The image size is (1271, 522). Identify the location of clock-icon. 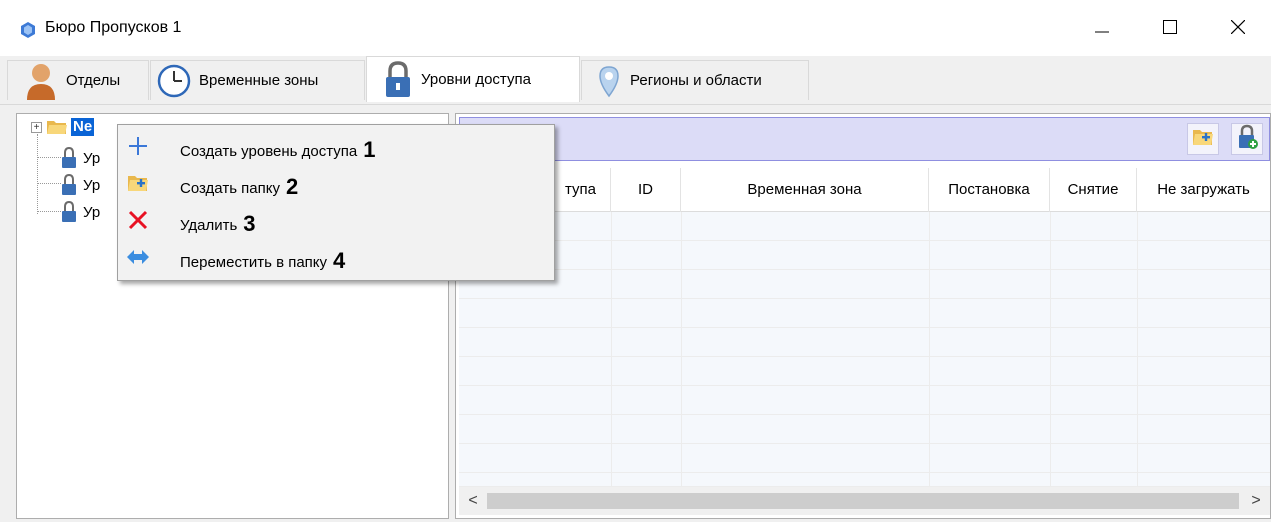
(174, 81).